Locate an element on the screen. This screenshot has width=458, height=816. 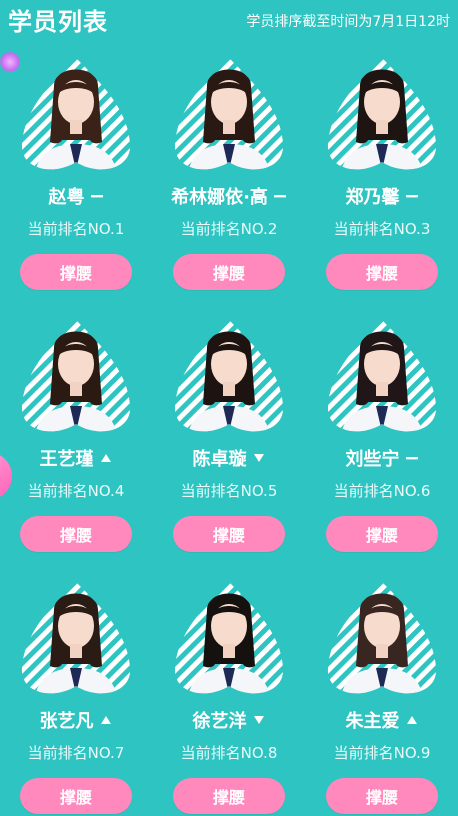
name-row: 朱主爱 is located at coordinates (382, 720).